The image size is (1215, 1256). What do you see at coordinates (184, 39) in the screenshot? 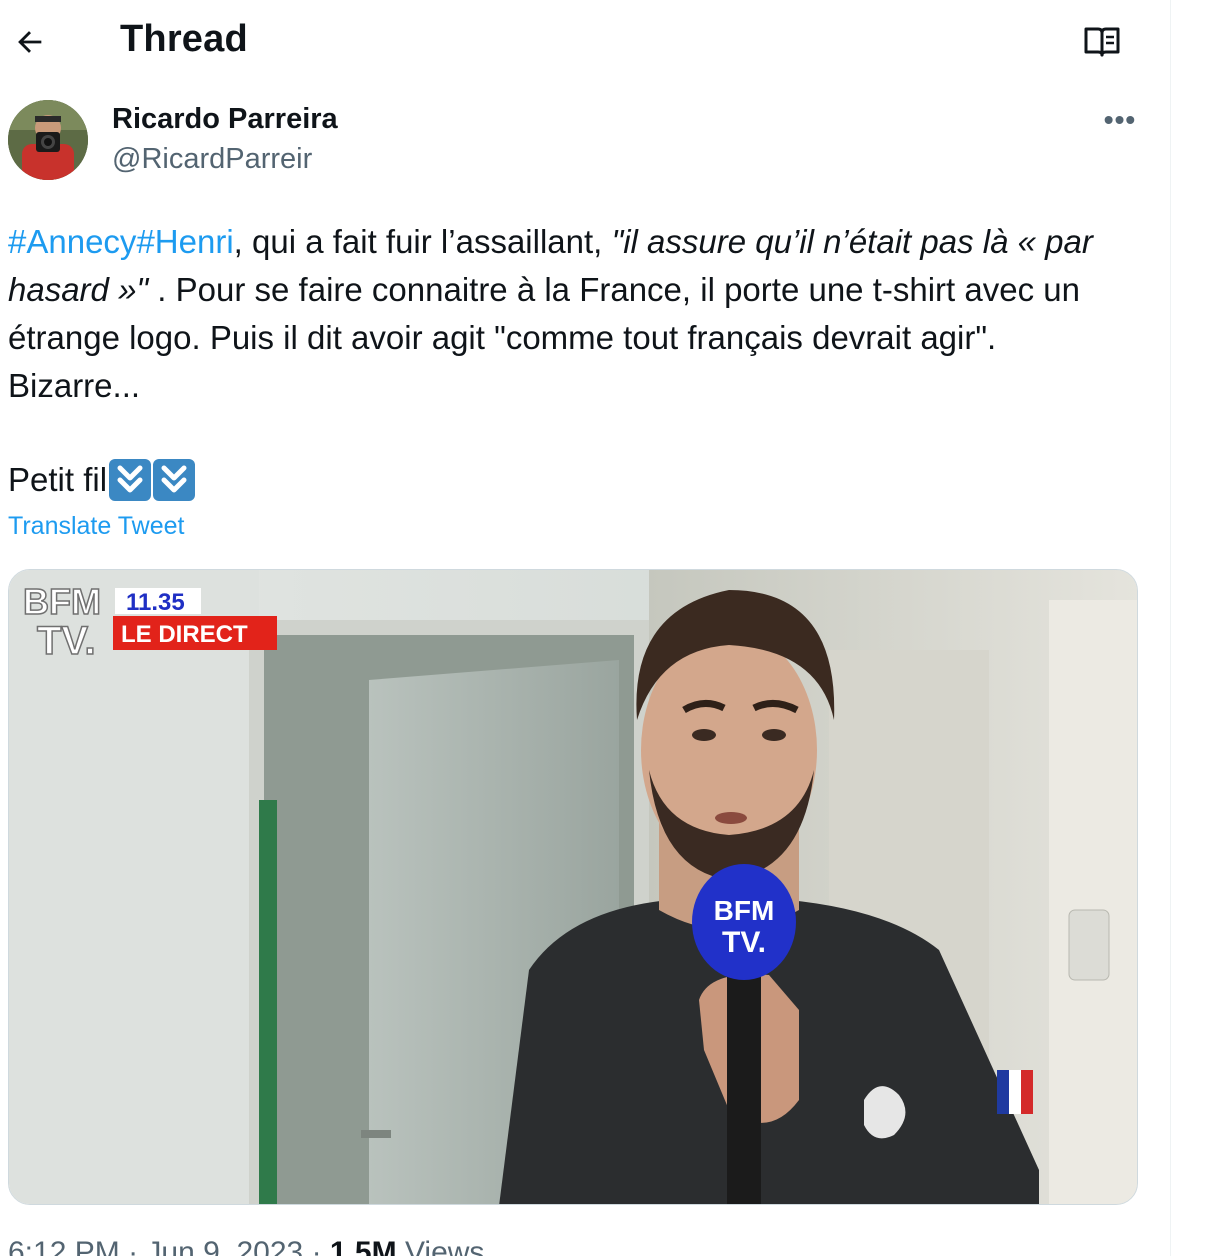
I see `page-title: Thread` at bounding box center [184, 39].